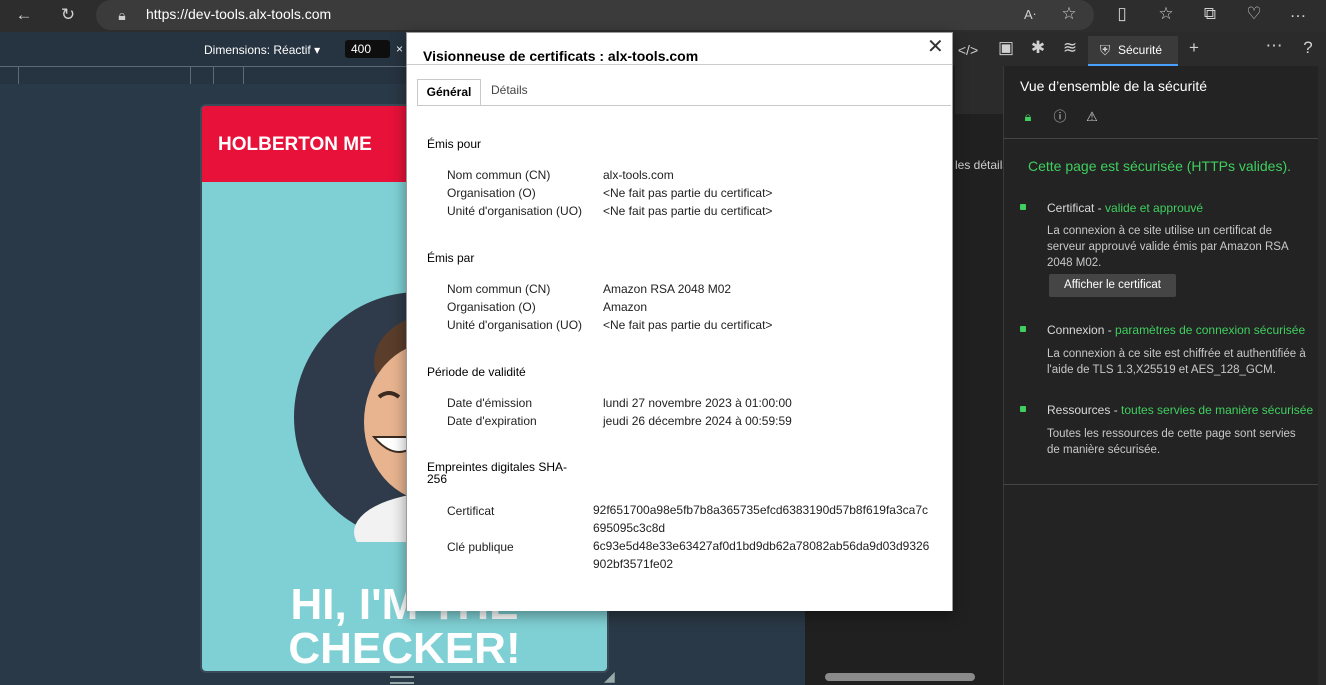  What do you see at coordinates (1038, 48) in the screenshot?
I see `debugger-bug-icon: ✱` at bounding box center [1038, 48].